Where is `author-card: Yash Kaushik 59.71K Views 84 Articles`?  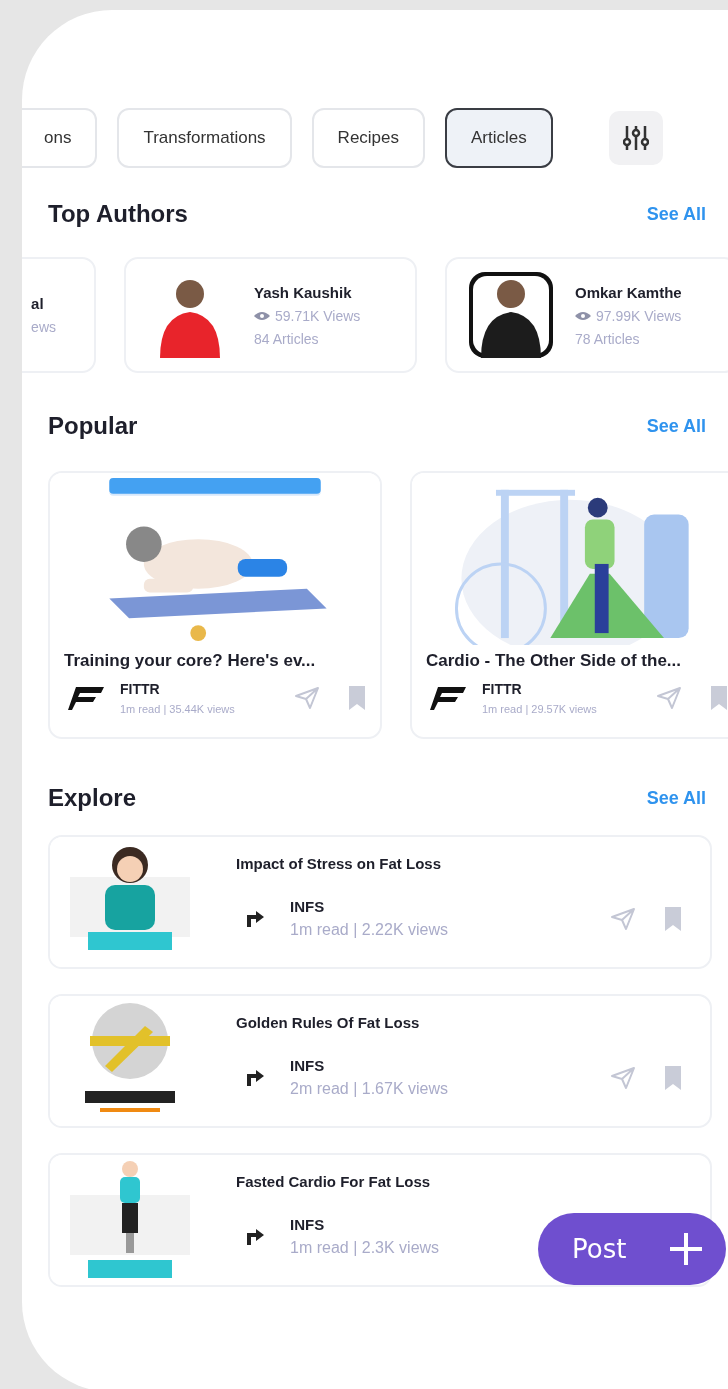
author-card: Yash Kaushik 59.71K Views 84 Articles is located at coordinates (270, 315).